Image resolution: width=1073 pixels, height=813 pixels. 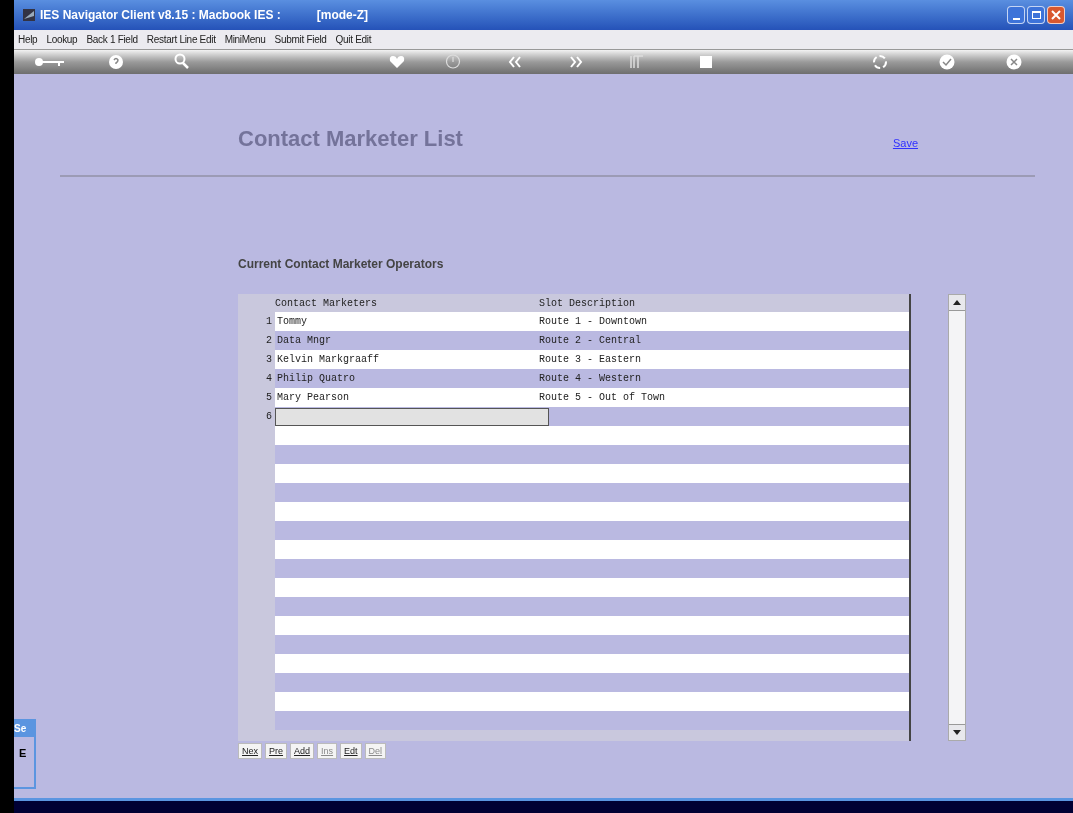 What do you see at coordinates (947, 62) in the screenshot?
I see `check-icon` at bounding box center [947, 62].